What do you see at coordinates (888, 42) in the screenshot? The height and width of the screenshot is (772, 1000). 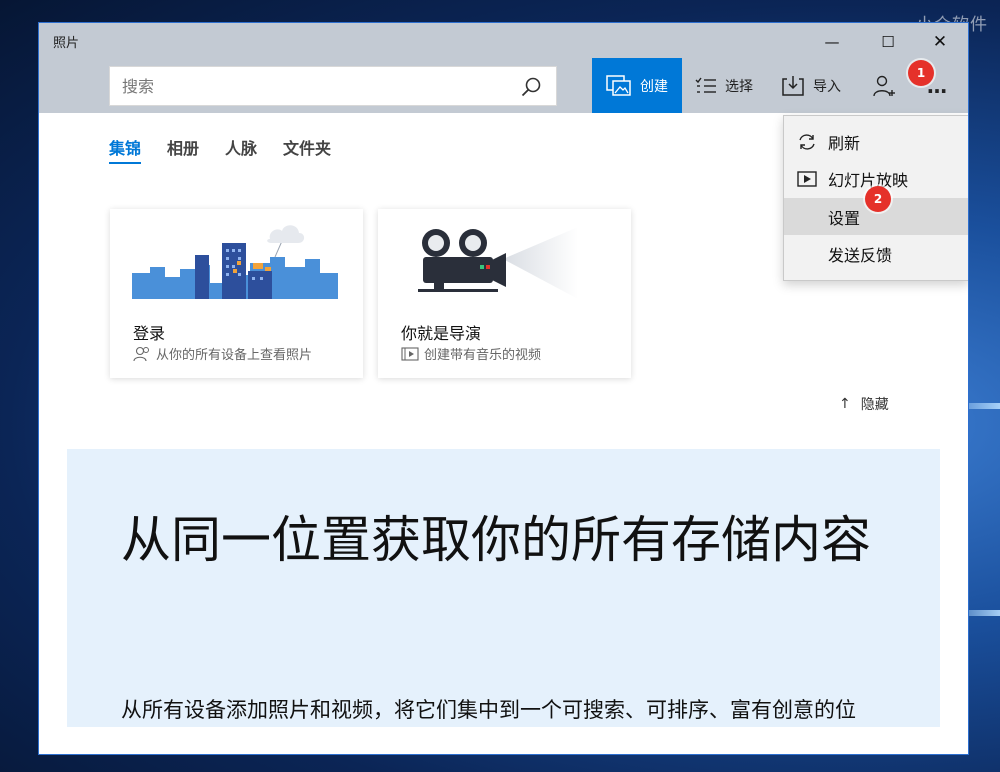 I see `maximize-button: ☐` at bounding box center [888, 42].